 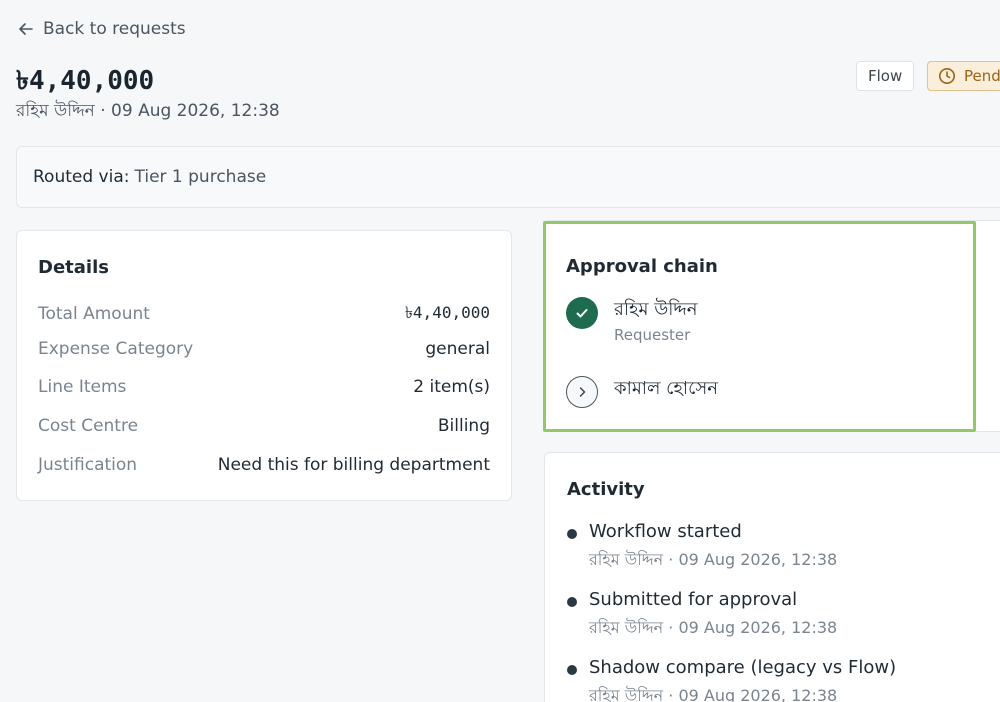 What do you see at coordinates (88, 465) in the screenshot?
I see `detail-label: Justification` at bounding box center [88, 465].